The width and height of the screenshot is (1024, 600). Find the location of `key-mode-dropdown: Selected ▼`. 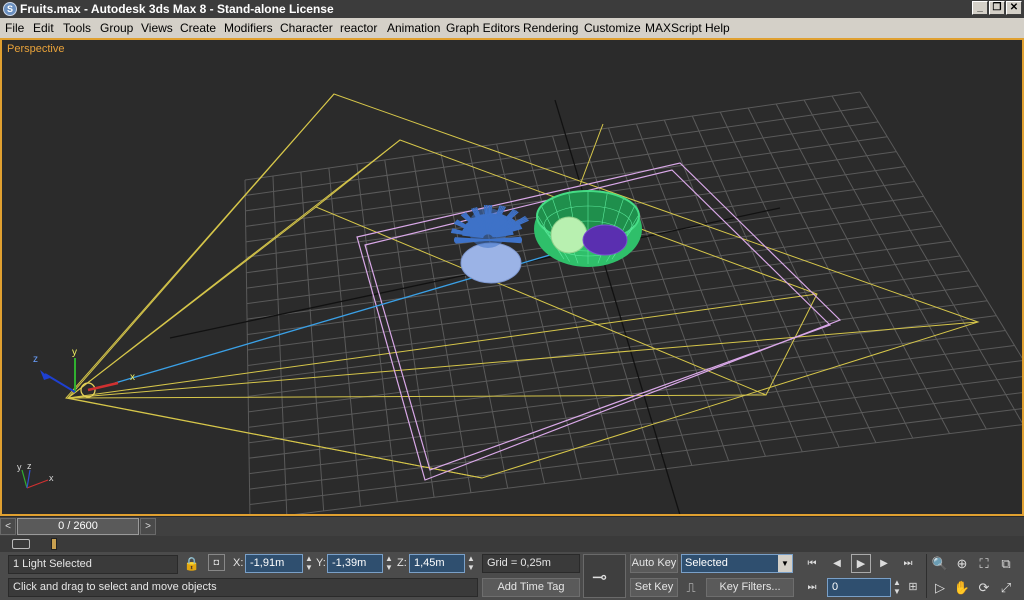

key-mode-dropdown: Selected ▼ is located at coordinates (737, 563).